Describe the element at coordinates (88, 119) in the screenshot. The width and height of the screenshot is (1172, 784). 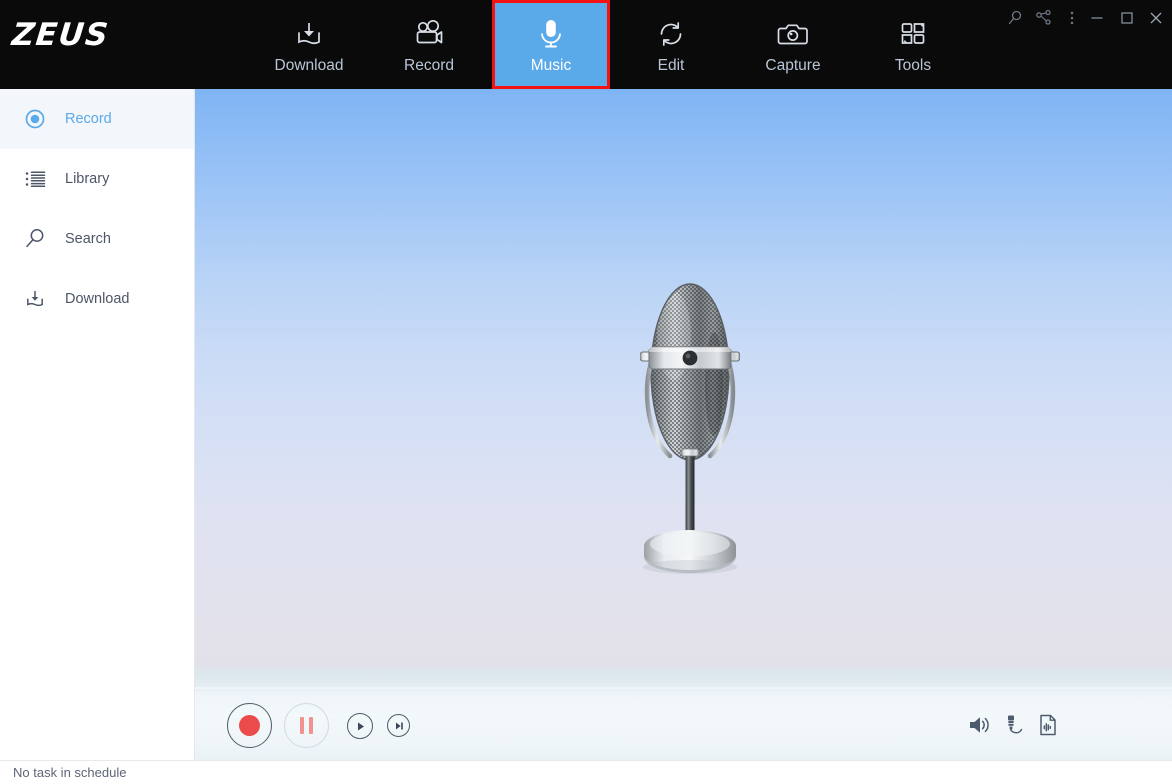
I see `sidebar-item-label: Record` at that location.